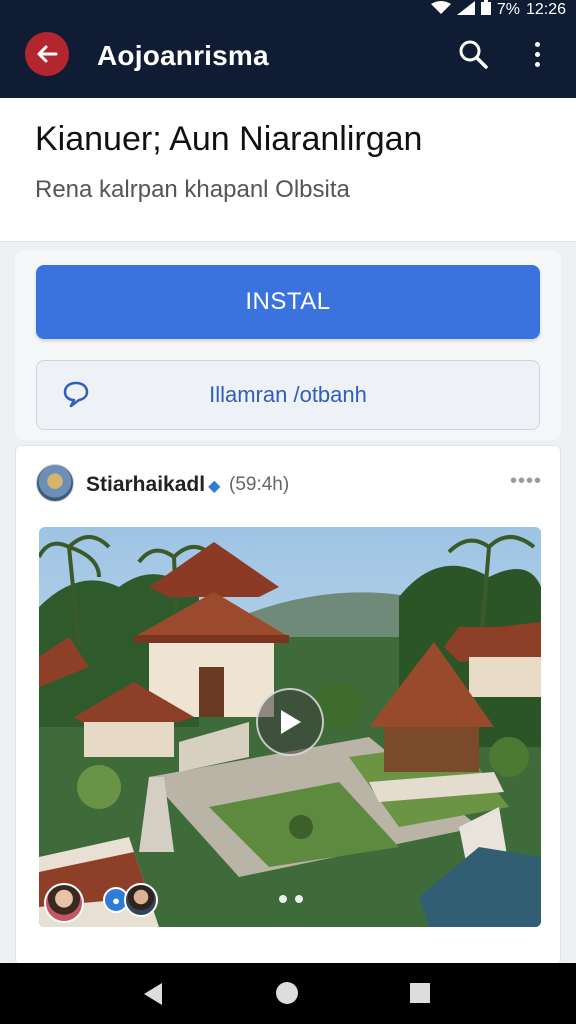  What do you see at coordinates (259, 484) in the screenshot?
I see `post-time: (59:4h)` at bounding box center [259, 484].